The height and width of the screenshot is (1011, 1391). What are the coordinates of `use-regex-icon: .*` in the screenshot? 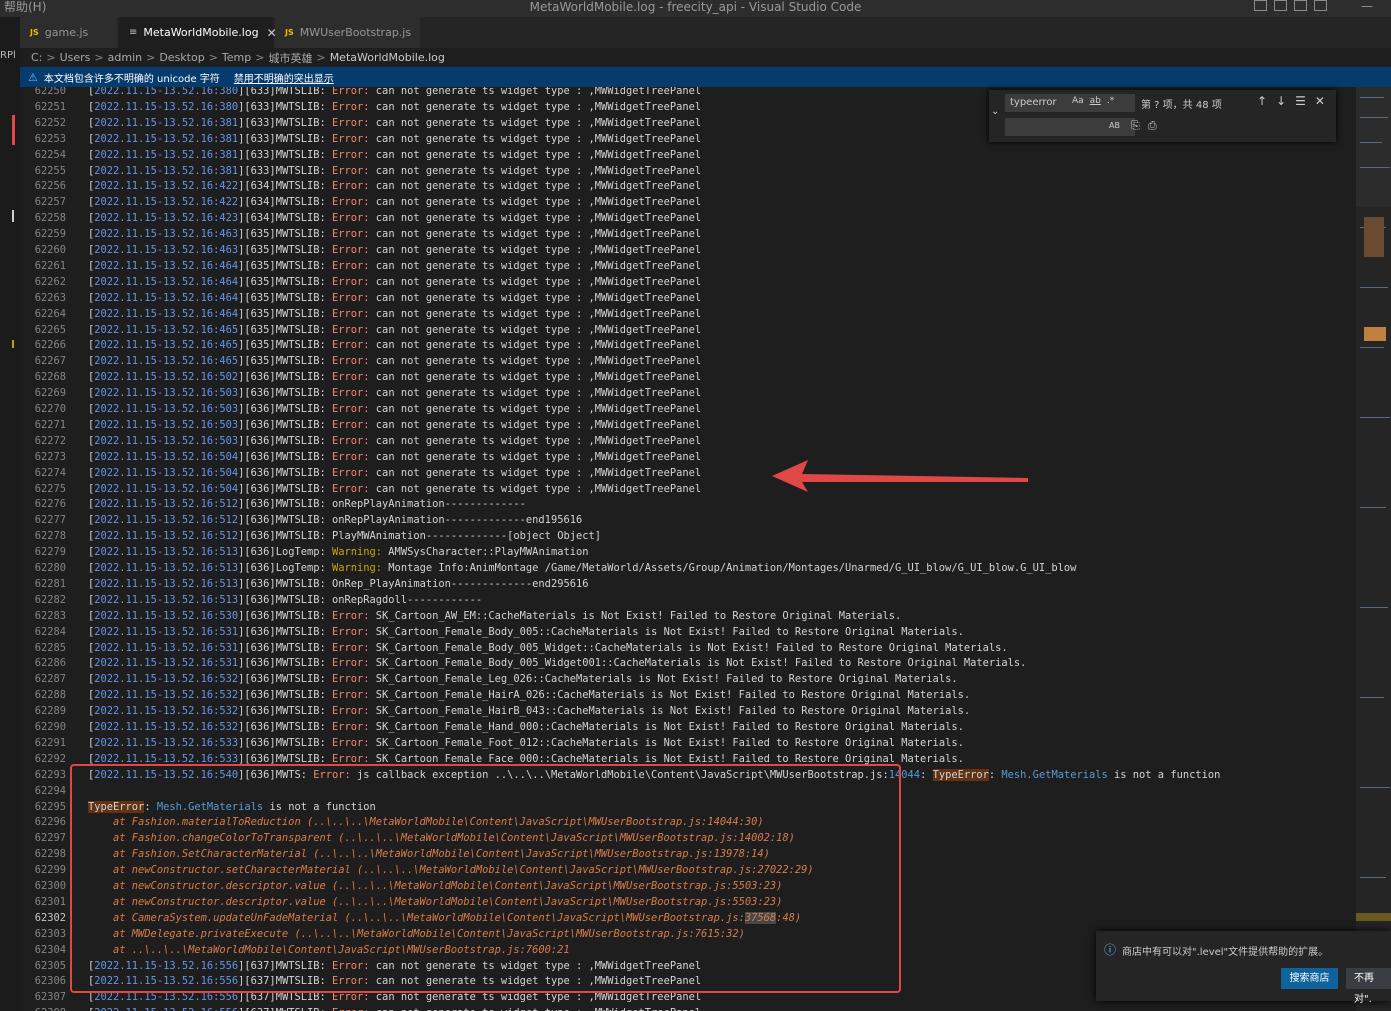 It's located at (1110, 101).